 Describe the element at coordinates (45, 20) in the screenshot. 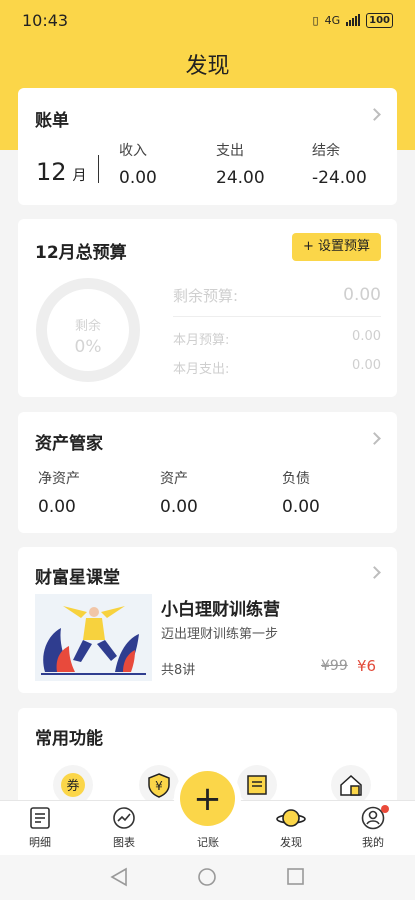

I see `status-time: 10:43` at that location.